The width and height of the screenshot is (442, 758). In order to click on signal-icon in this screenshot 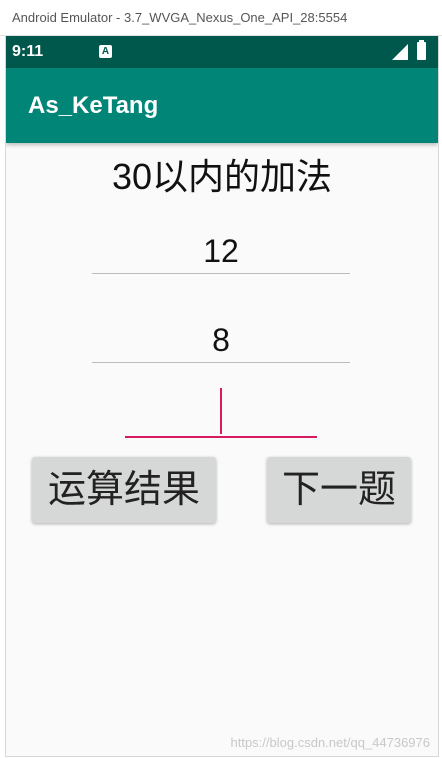, I will do `click(400, 52)`.